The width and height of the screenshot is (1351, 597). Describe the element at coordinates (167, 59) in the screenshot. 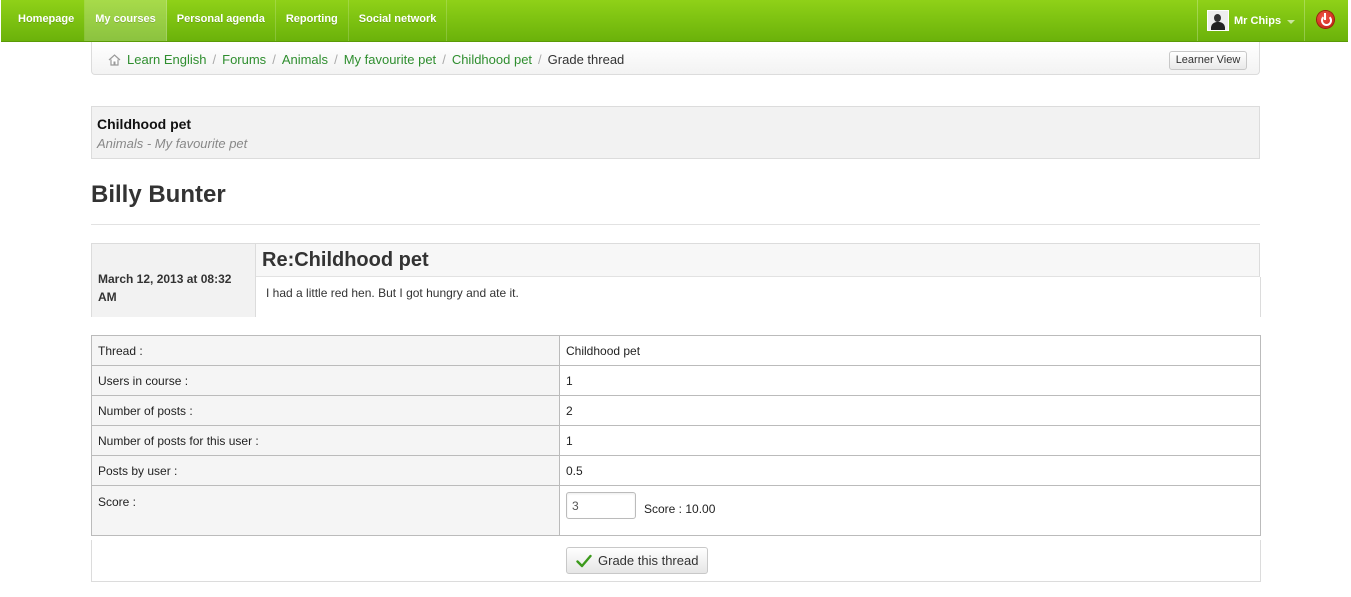

I see `breadcrumb-learn-english: Learn English` at that location.